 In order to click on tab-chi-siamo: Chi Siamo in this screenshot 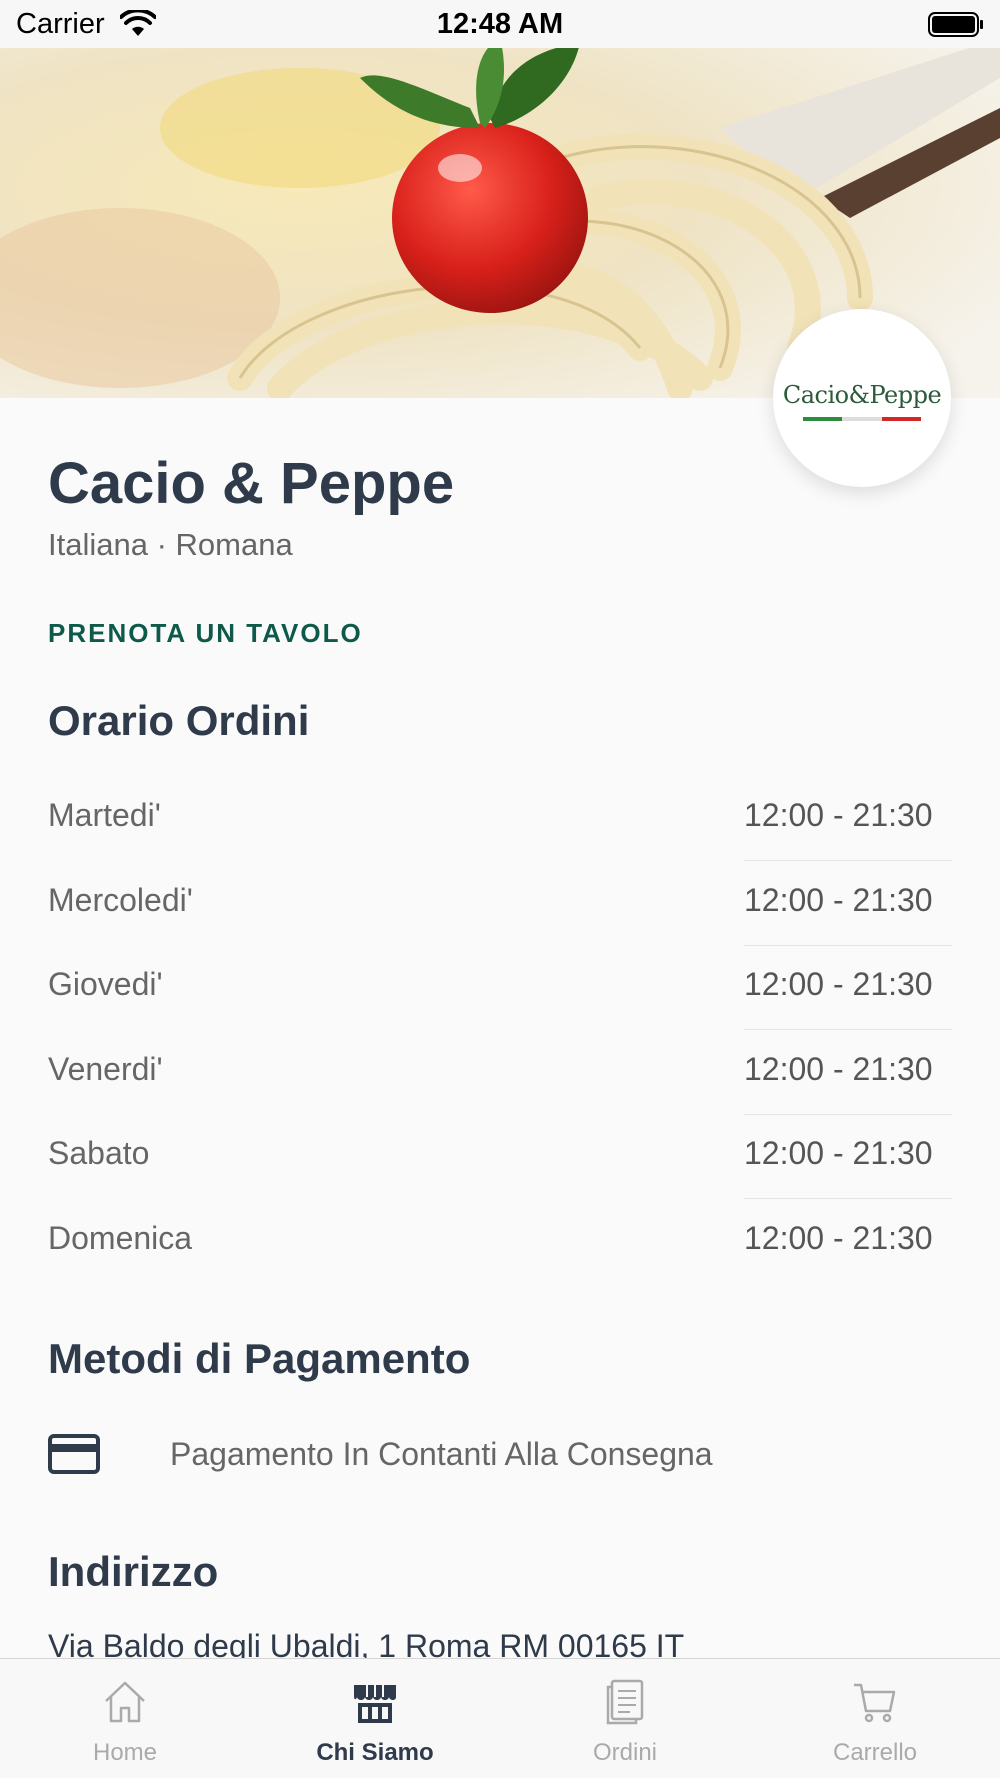, I will do `click(375, 1718)`.